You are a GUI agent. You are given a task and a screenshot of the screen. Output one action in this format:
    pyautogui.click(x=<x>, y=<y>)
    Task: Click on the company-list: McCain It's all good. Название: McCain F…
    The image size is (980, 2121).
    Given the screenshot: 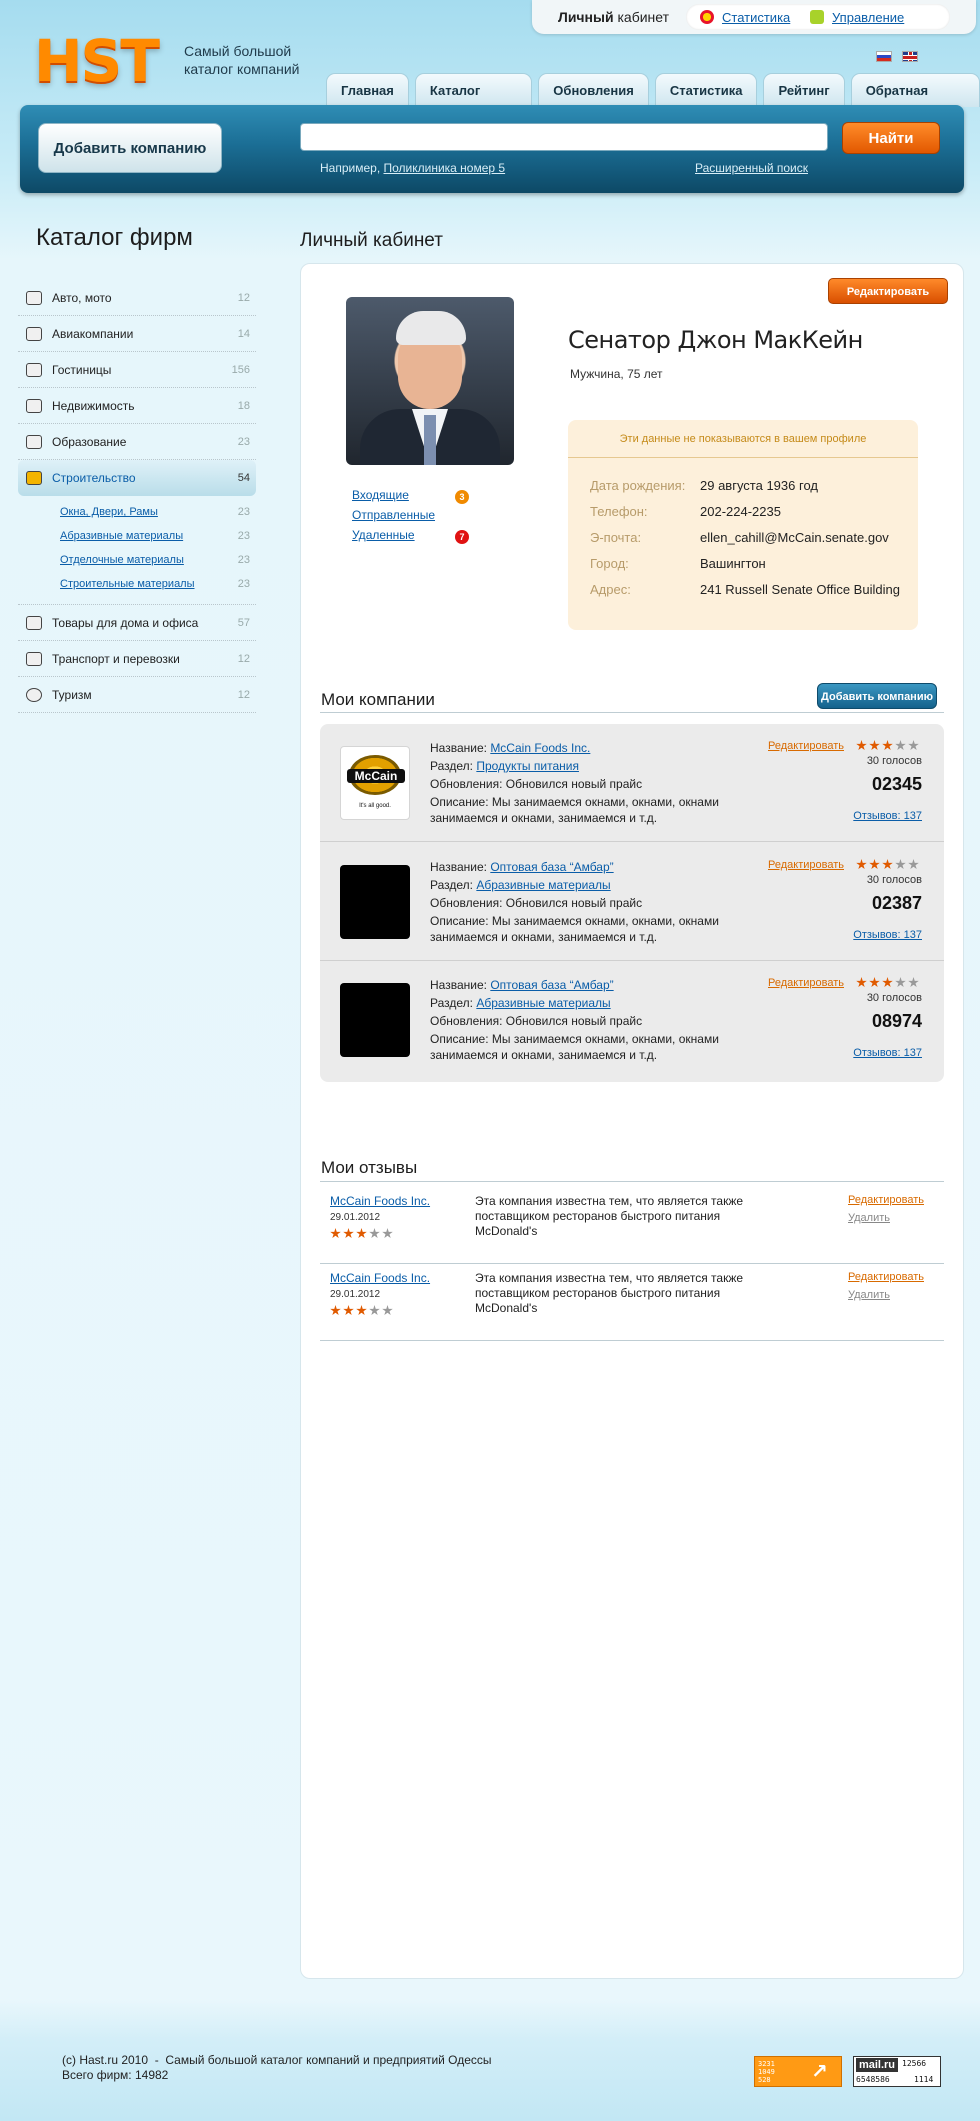 What is the action you would take?
    pyautogui.click(x=632, y=903)
    